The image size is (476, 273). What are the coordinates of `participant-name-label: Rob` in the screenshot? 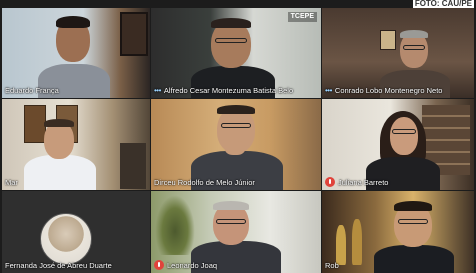 It's located at (332, 265).